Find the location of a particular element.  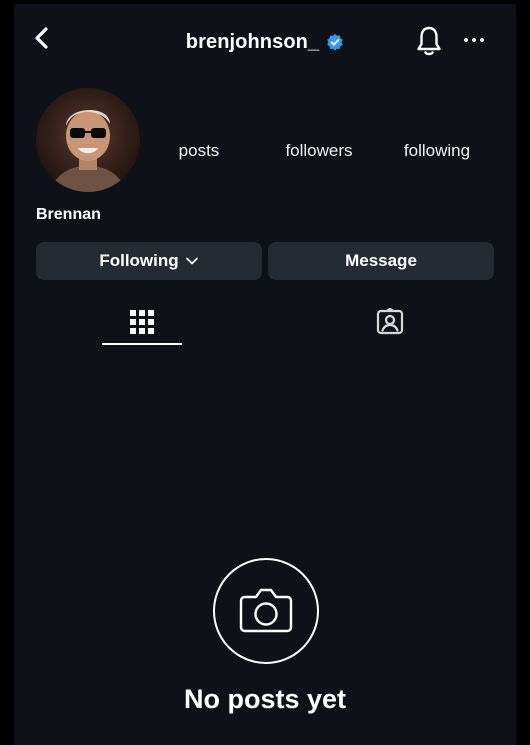

posts-stat-label: posts is located at coordinates (199, 151).